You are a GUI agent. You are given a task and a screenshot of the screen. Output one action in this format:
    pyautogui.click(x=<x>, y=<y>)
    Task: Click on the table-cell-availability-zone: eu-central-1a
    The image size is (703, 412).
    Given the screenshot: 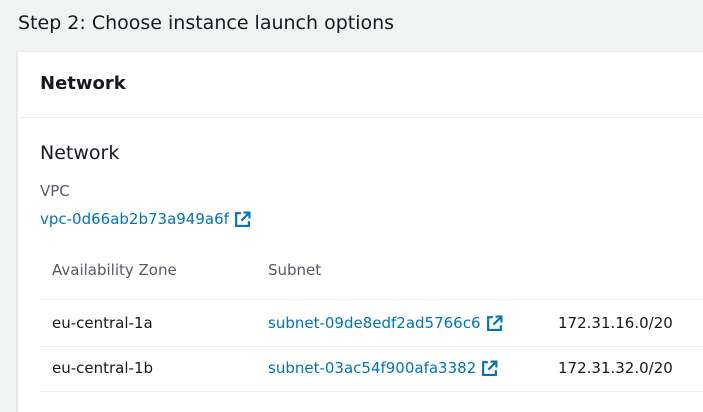 What is the action you would take?
    pyautogui.click(x=102, y=323)
    